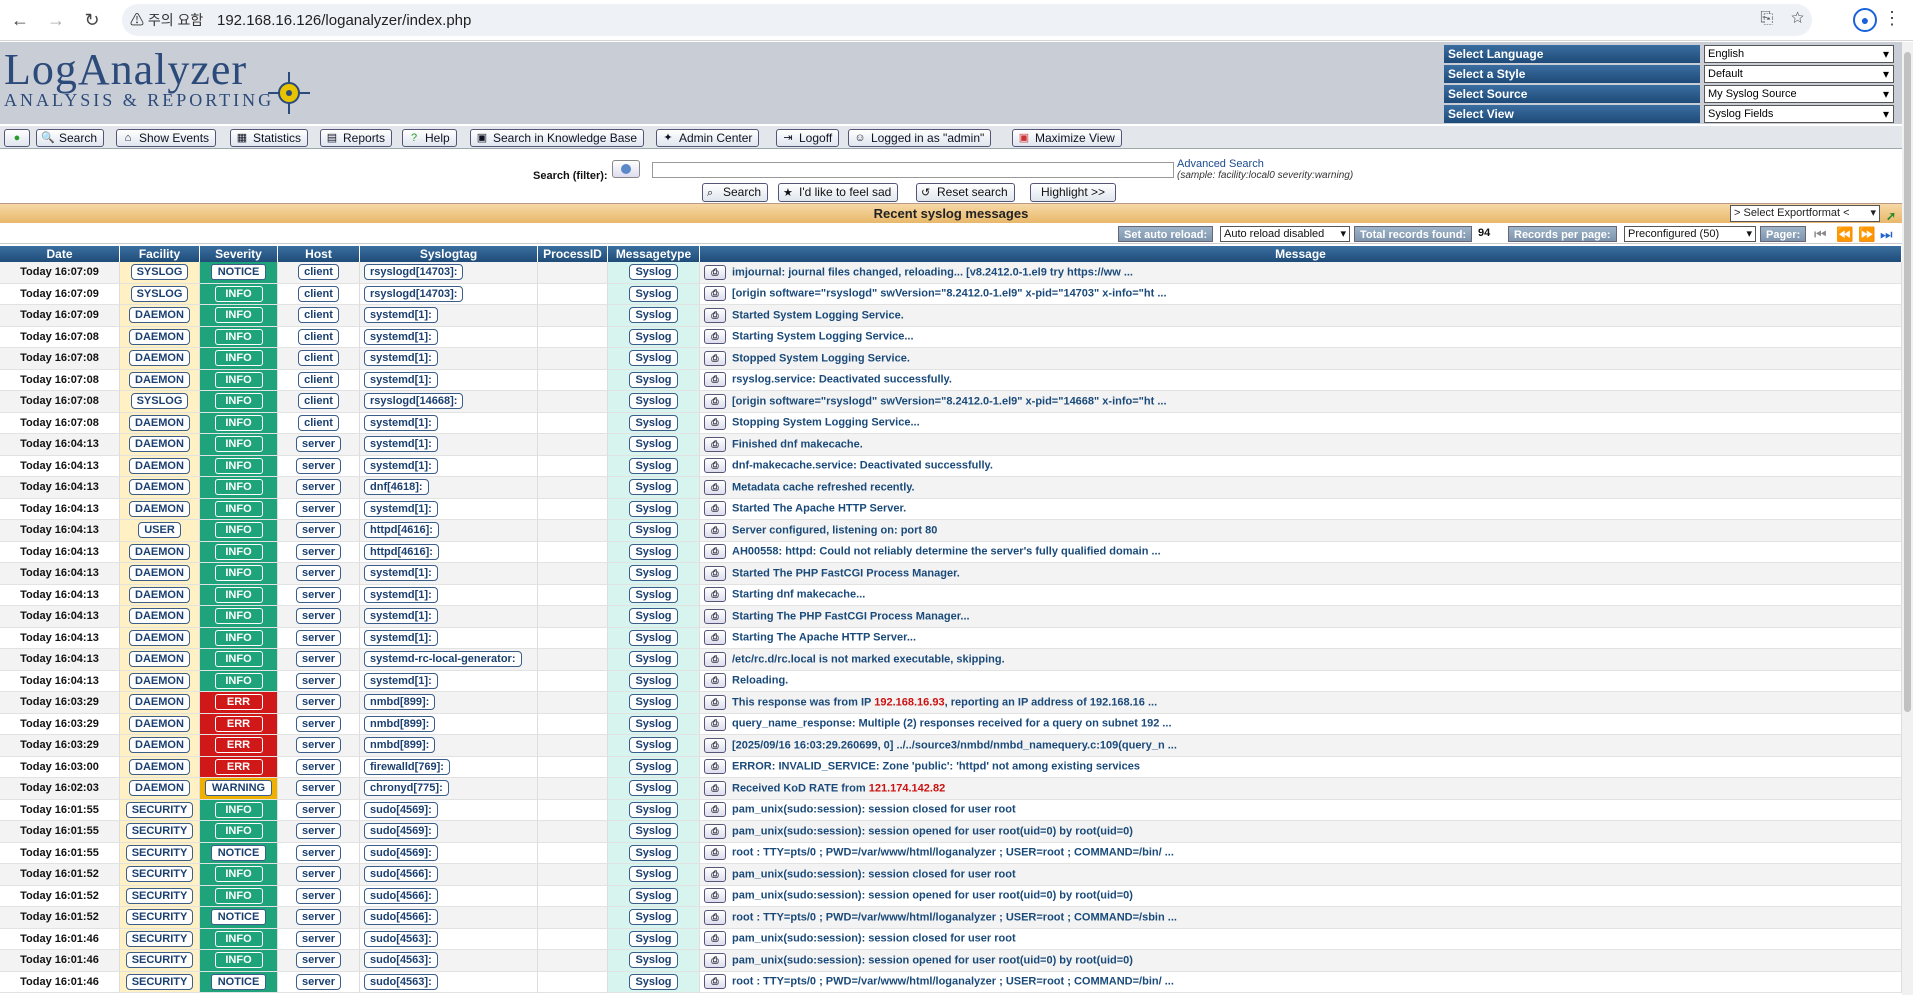 This screenshot has height=995, width=1913. I want to click on feel-sad-button: ★ I'd like to feel sad, so click(838, 192).